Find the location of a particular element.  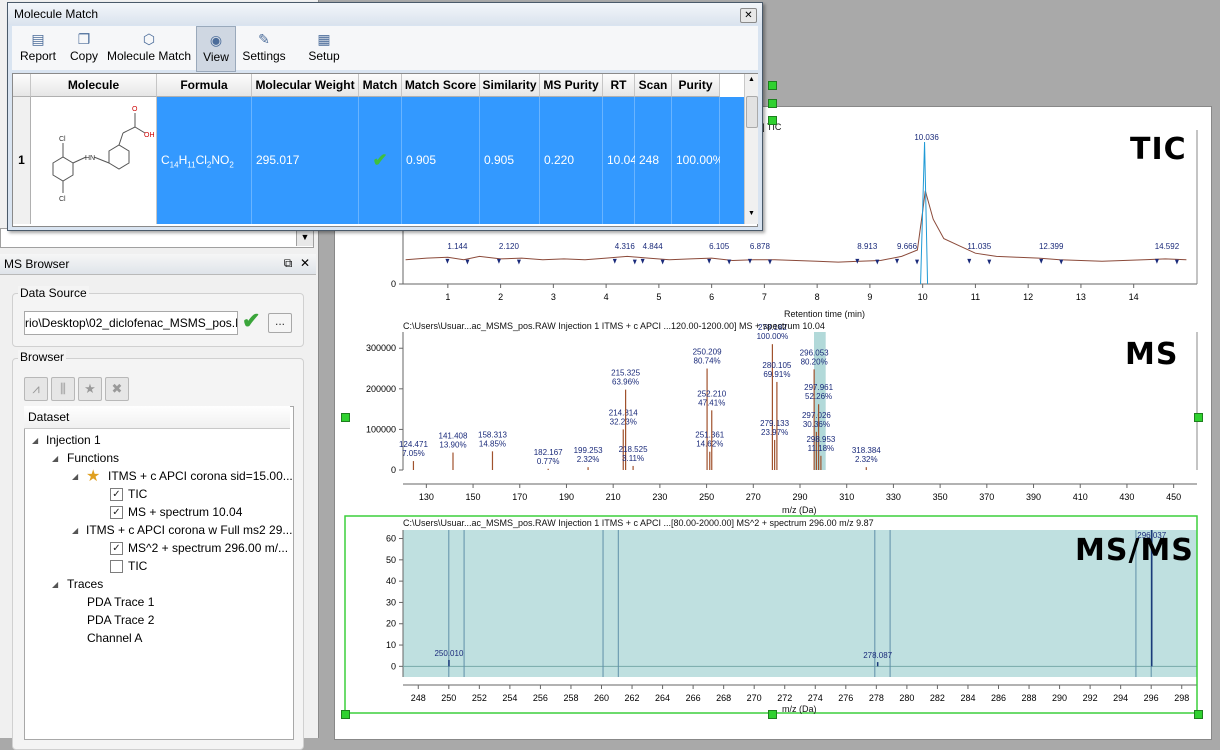

delete-icon: ✖ is located at coordinates (117, 389).